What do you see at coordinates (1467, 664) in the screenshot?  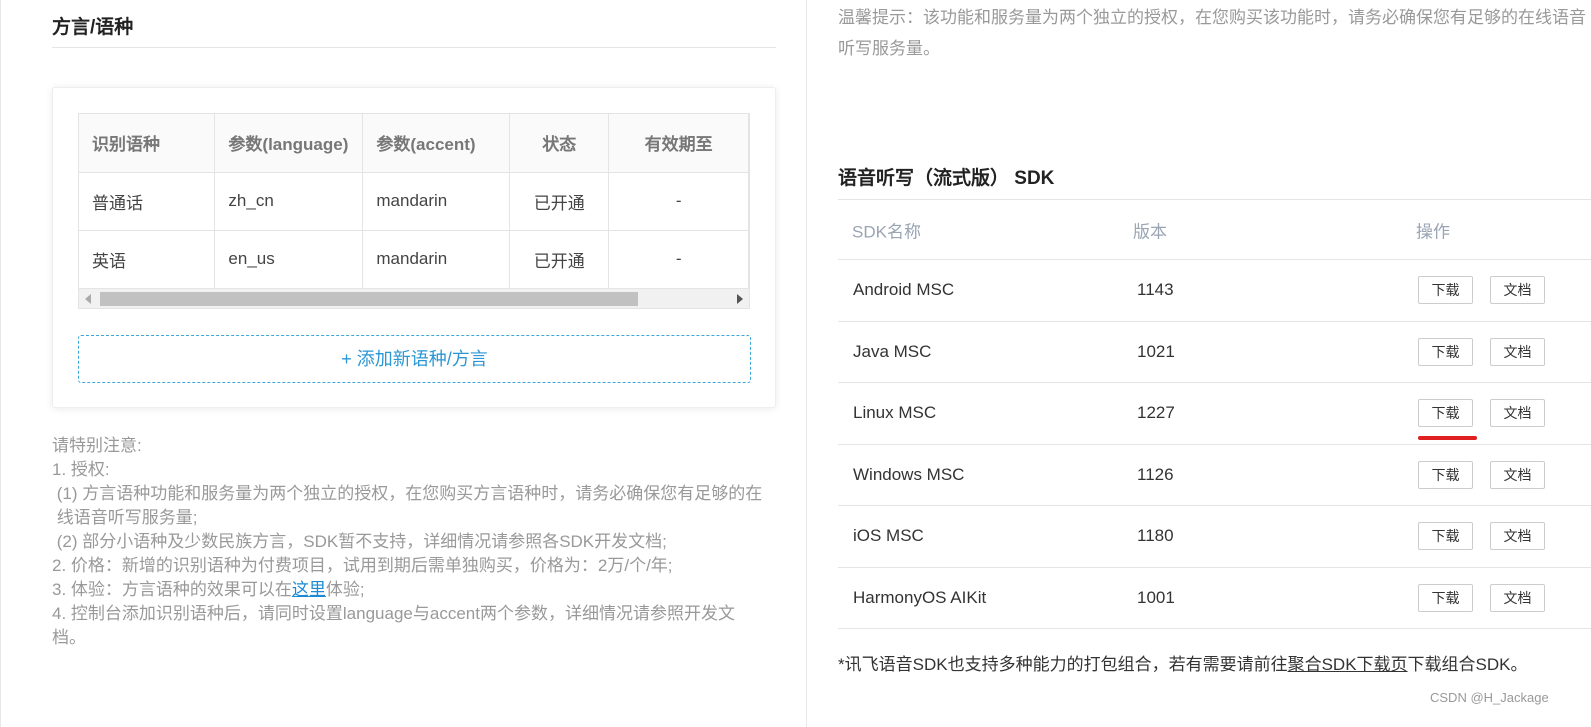 I see `footnote-suffix: 下载组合SDK。` at bounding box center [1467, 664].